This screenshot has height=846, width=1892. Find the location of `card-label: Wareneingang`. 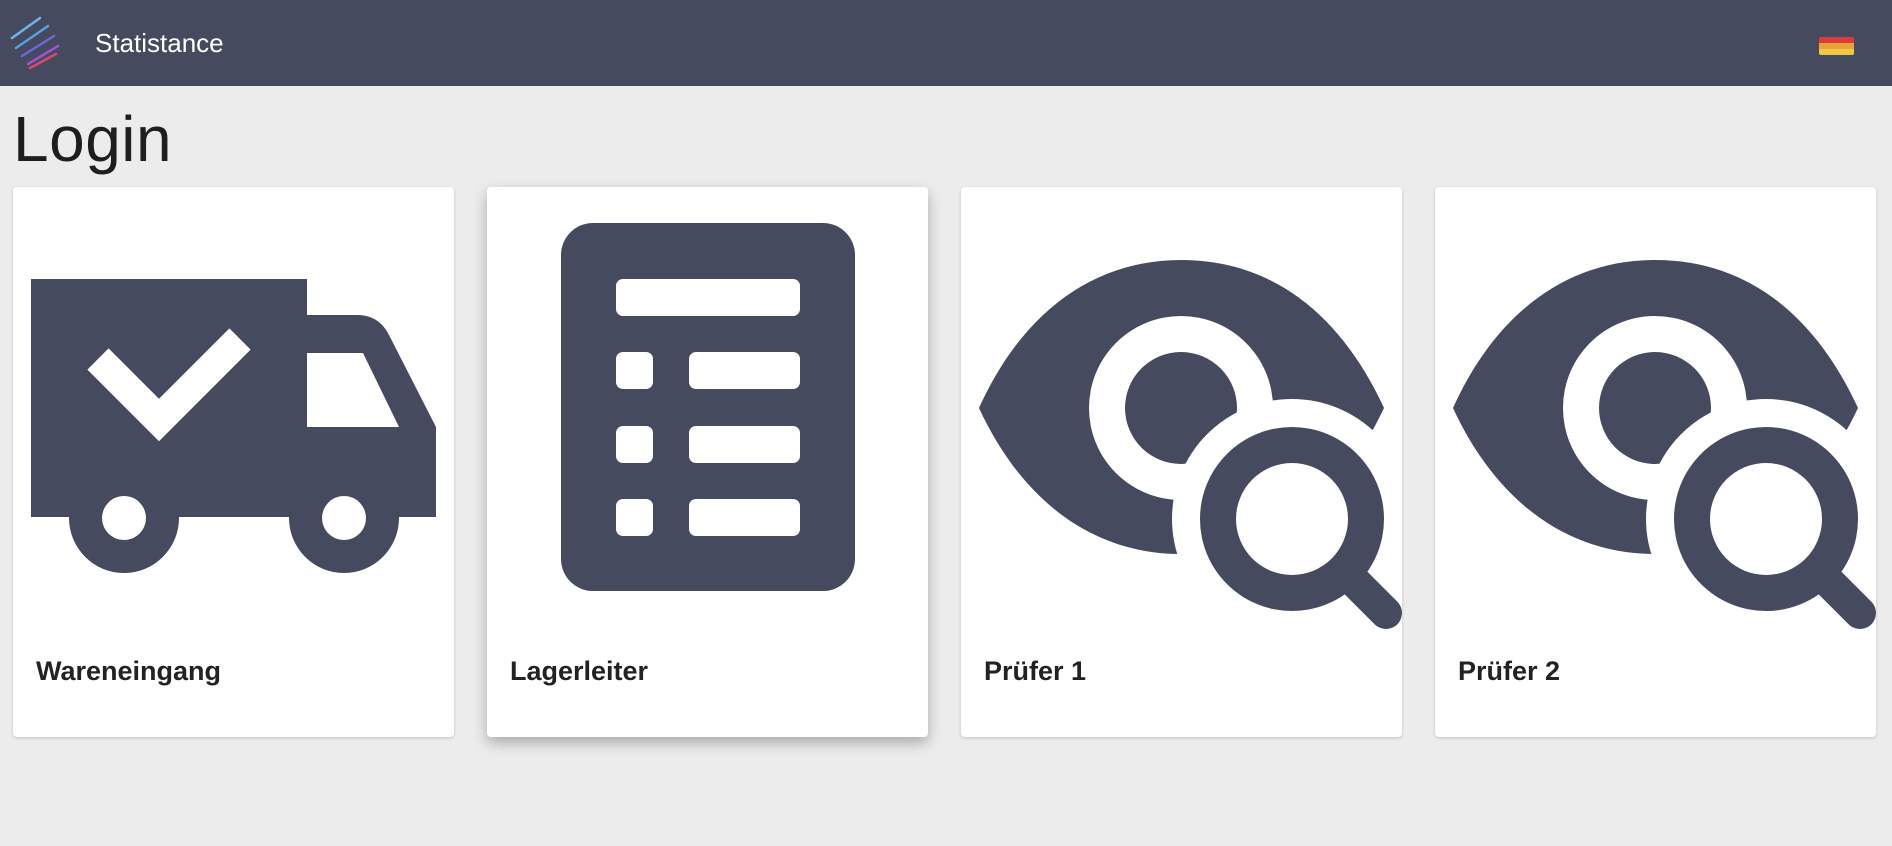

card-label: Wareneingang is located at coordinates (129, 671).